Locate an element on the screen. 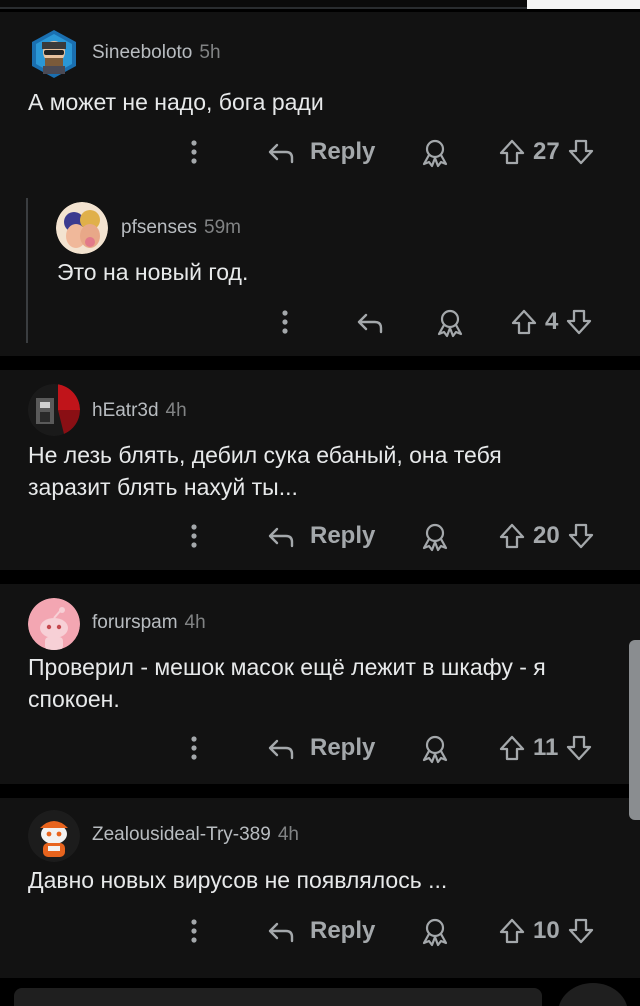 Image resolution: width=640 pixels, height=1006 pixels. vote-controls: 20 is located at coordinates (546, 536).